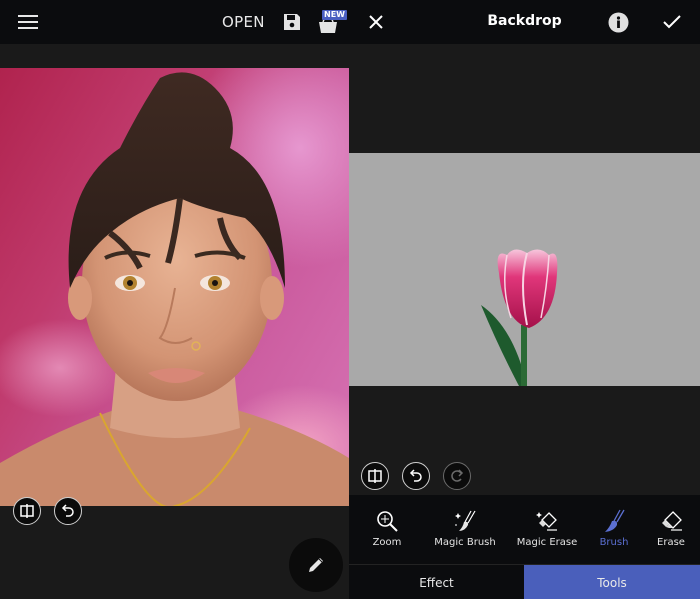 The width and height of the screenshot is (700, 599). I want to click on info-button, so click(618, 22).